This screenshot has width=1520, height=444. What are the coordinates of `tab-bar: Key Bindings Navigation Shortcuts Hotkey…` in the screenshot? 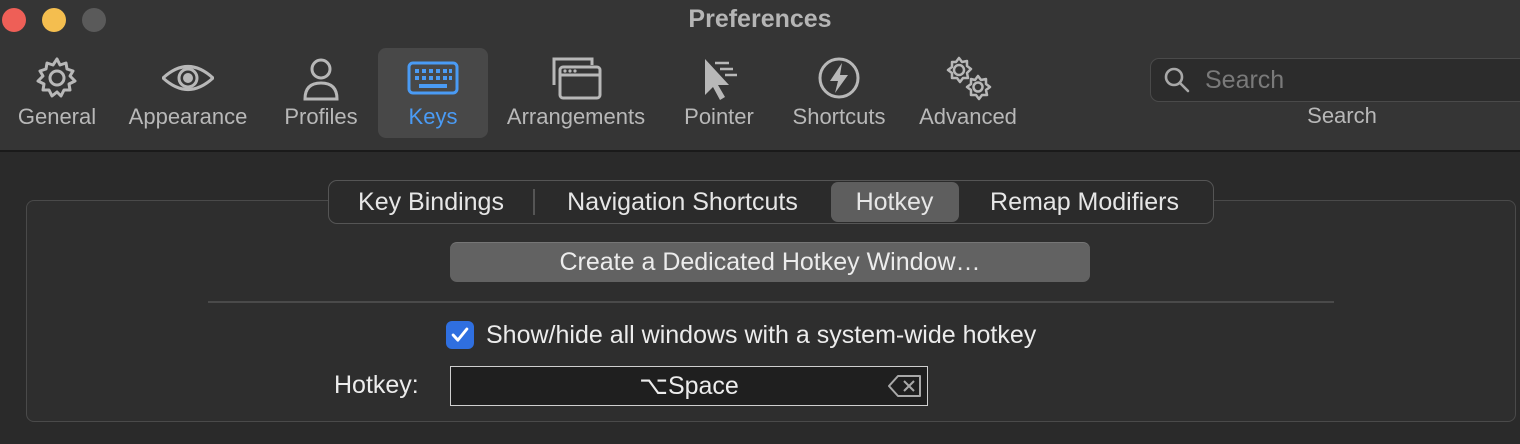 It's located at (771, 202).